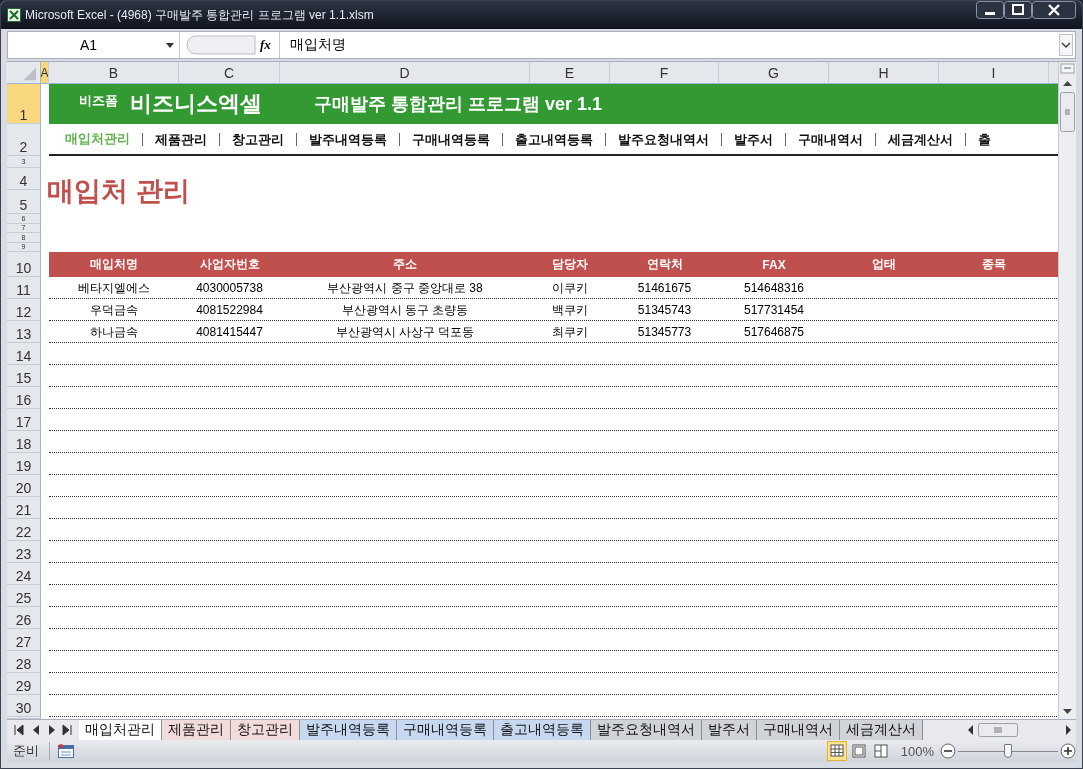  Describe the element at coordinates (221, 45) in the screenshot. I see `formula-controls-icon` at that location.